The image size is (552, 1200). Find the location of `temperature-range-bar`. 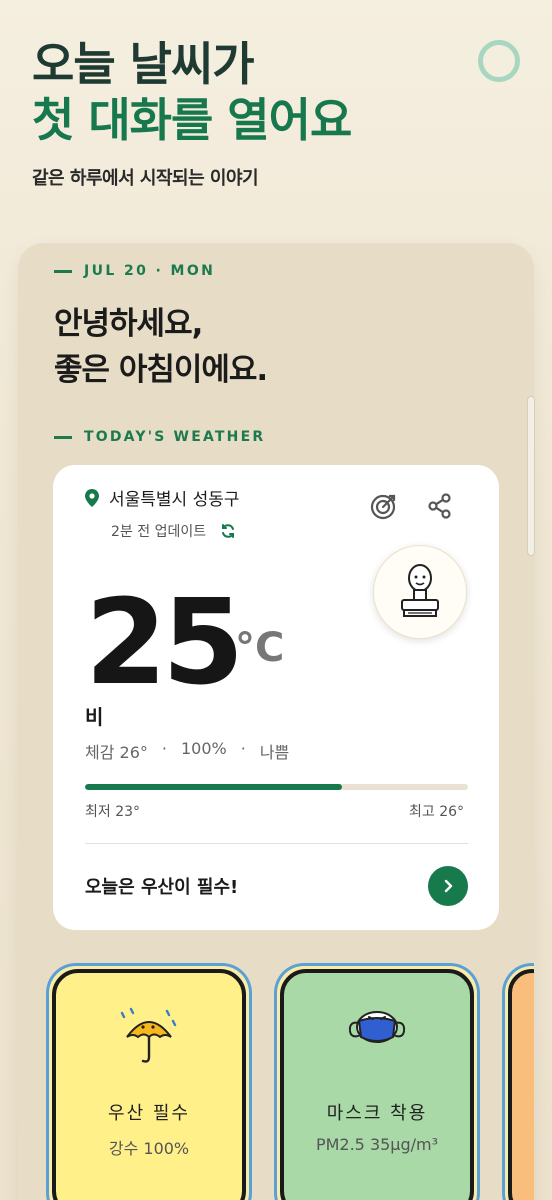

temperature-range-bar is located at coordinates (276, 787).